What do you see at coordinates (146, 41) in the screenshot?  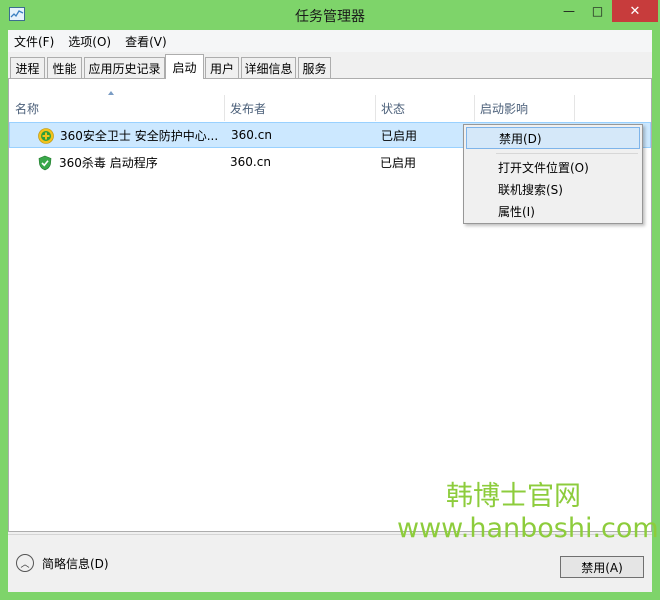 I see `menu-view: 查看(V)` at bounding box center [146, 41].